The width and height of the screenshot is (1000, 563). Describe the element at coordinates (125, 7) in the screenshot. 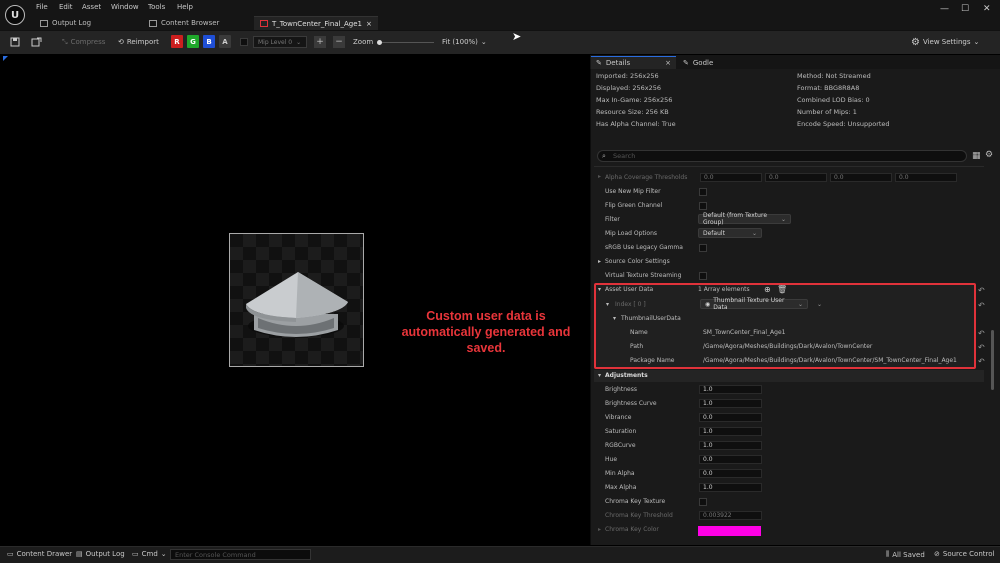

I see `menu-window: Window` at that location.